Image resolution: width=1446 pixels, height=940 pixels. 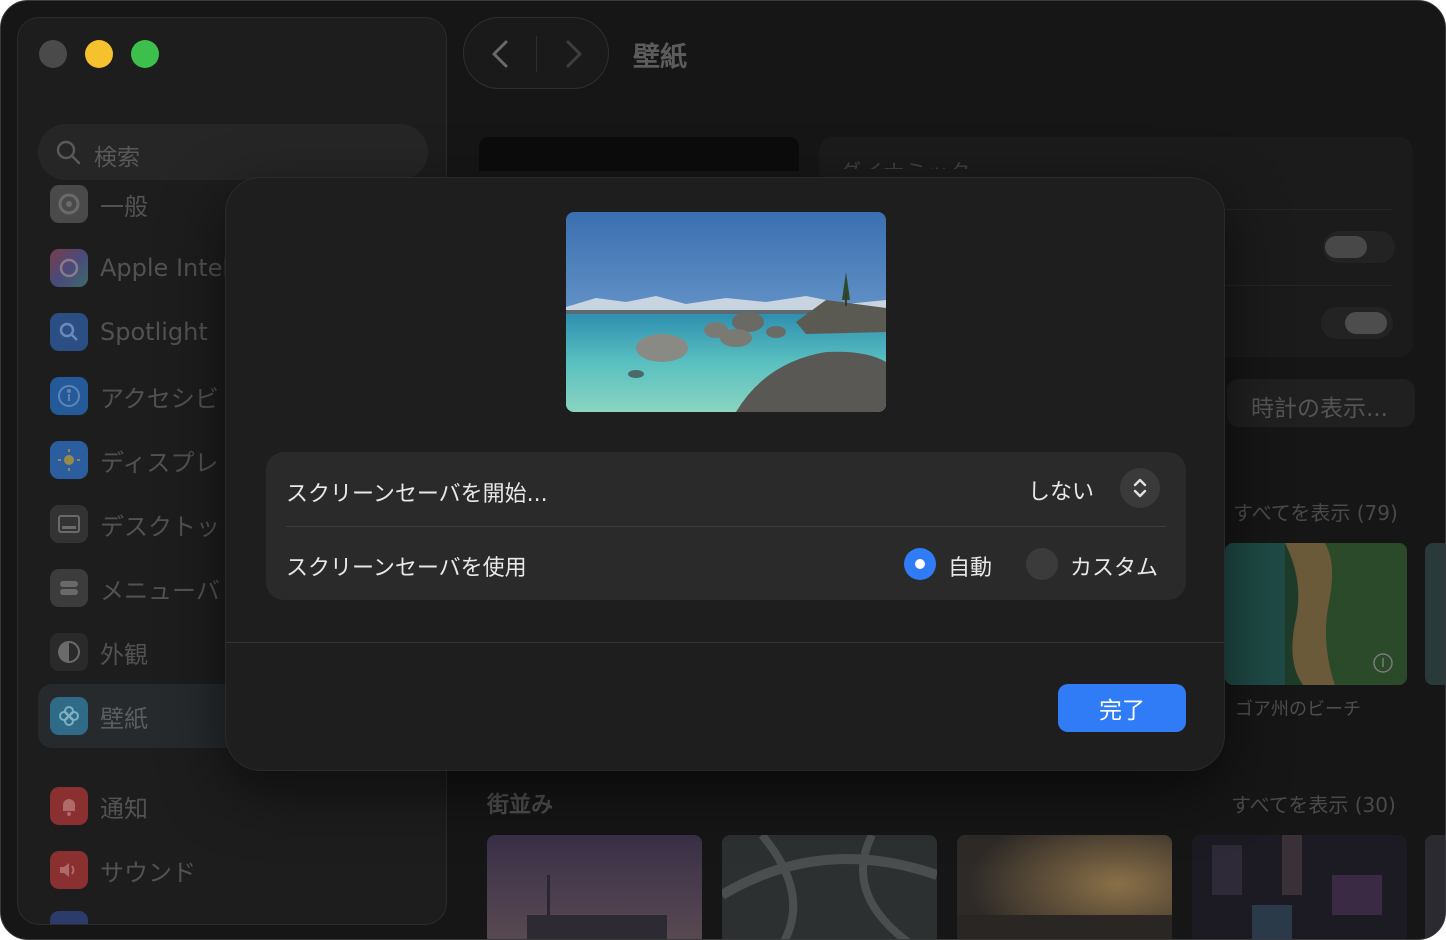 What do you see at coordinates (1313, 803) in the screenshot?
I see `show-all-link: すべてを表示 (30)` at bounding box center [1313, 803].